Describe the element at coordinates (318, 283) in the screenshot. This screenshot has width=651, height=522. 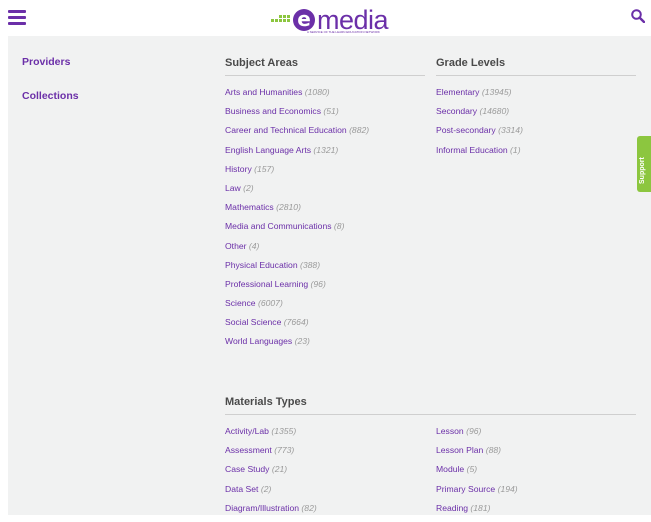
I see `subject-area-item-count: (96)` at that location.